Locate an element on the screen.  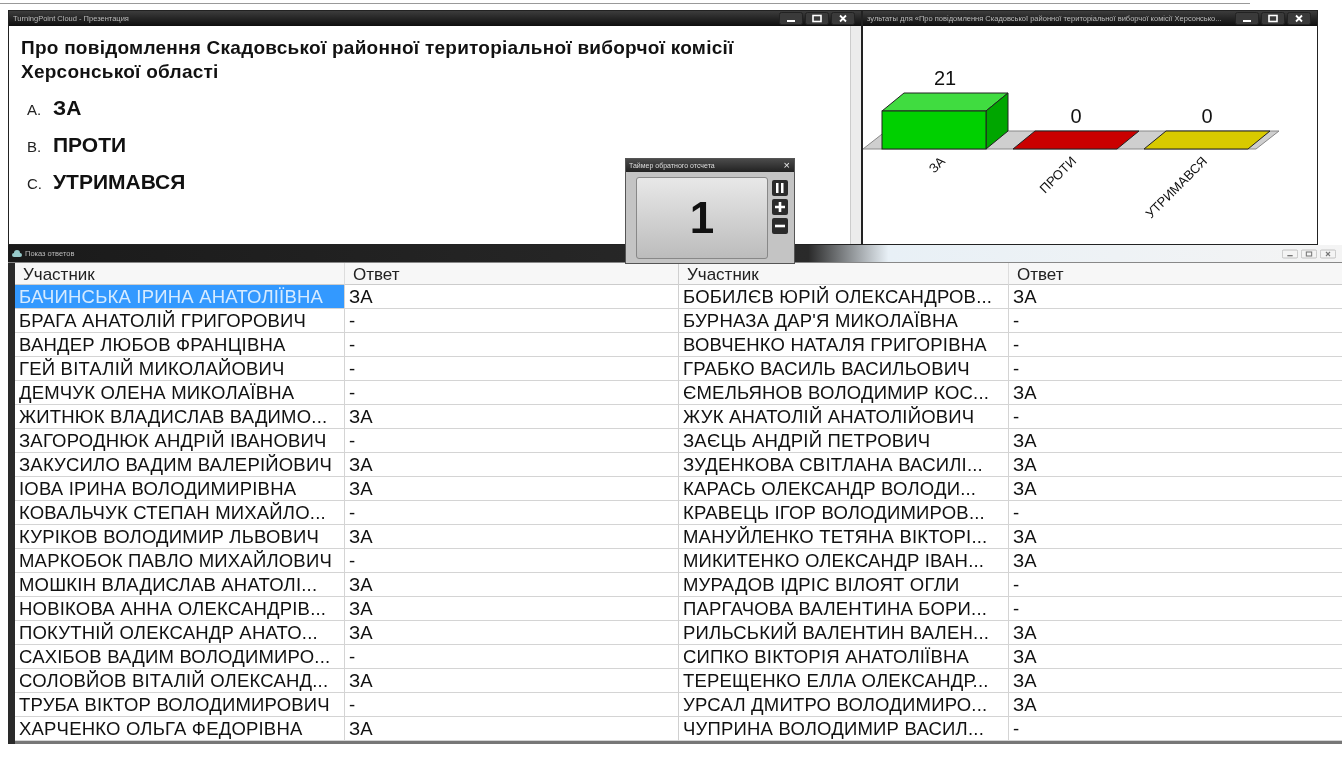
table-cell: ХАРЧЕНКО ОЛЬГА ФЕДОРІВНА is located at coordinates (180, 729).